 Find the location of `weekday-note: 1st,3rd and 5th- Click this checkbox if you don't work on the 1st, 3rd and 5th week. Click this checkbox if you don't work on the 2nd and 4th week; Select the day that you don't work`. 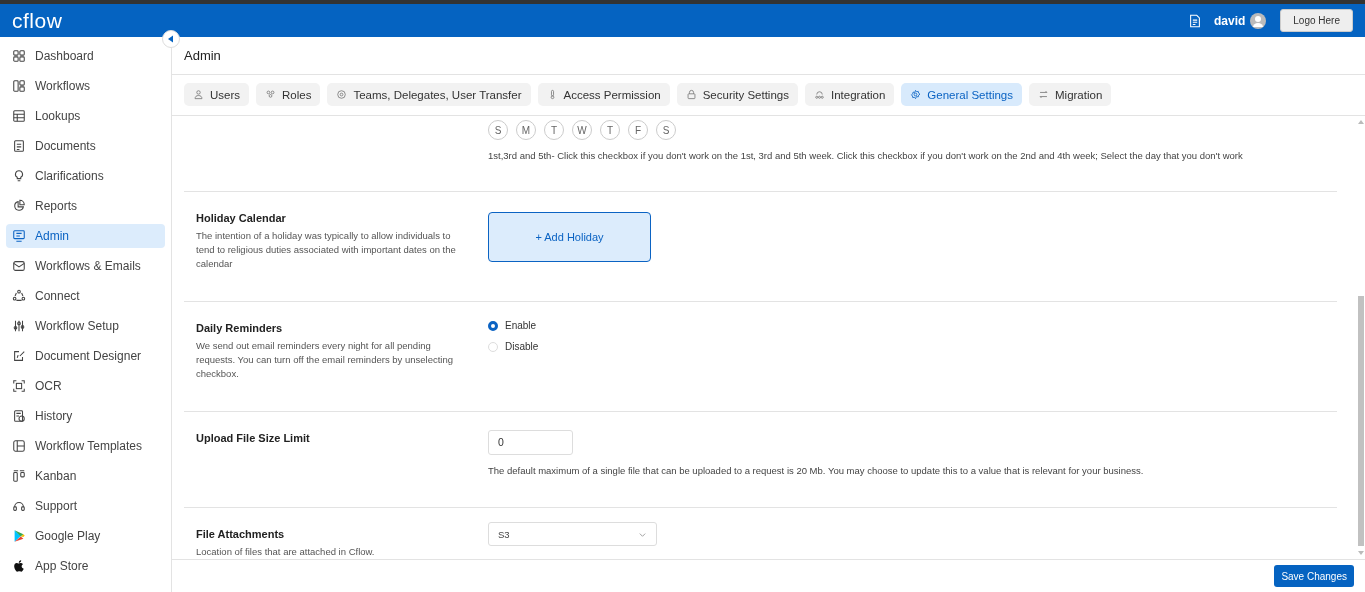

weekday-note: 1st,3rd and 5th- Click this checkbox if you don't work on the 1st, 3rd and 5th week. Click this checkbox if you don't work on the 2nd and 4th week; Select the day that you don't work is located at coordinates (866, 155).